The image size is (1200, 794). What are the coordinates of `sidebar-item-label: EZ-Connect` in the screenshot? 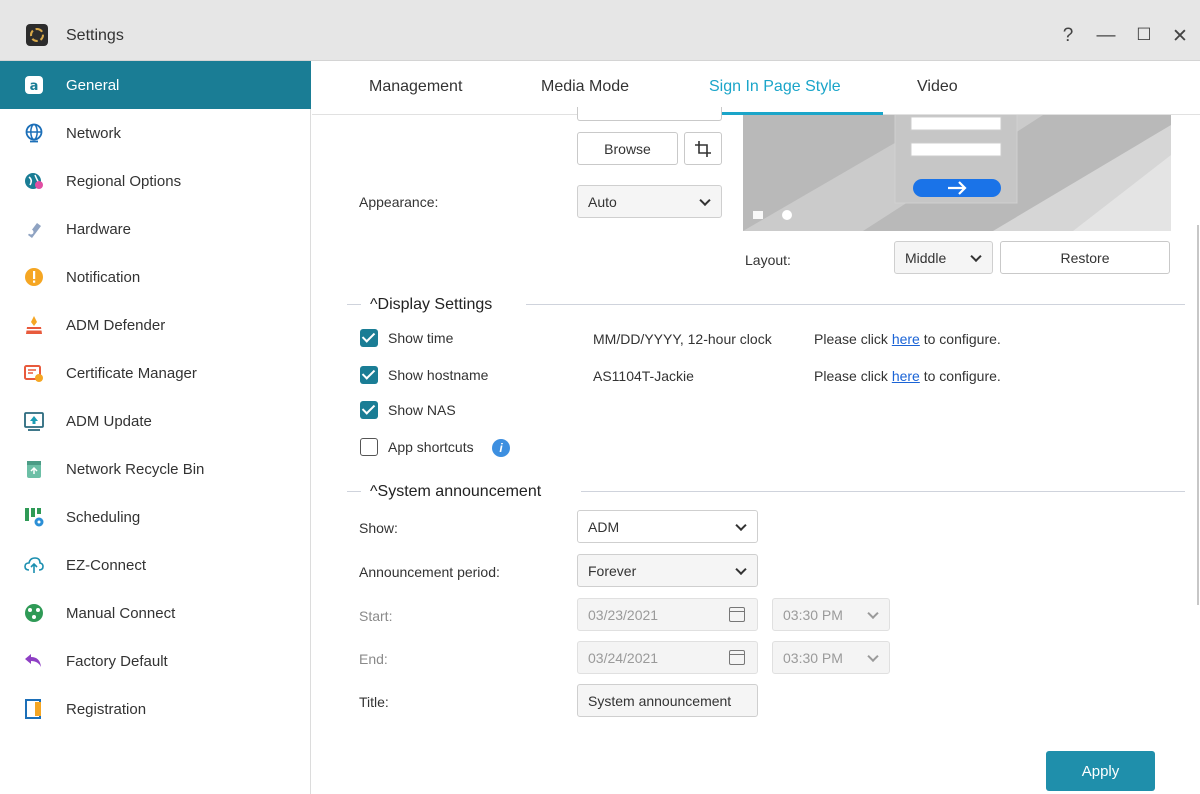 It's located at (106, 565).